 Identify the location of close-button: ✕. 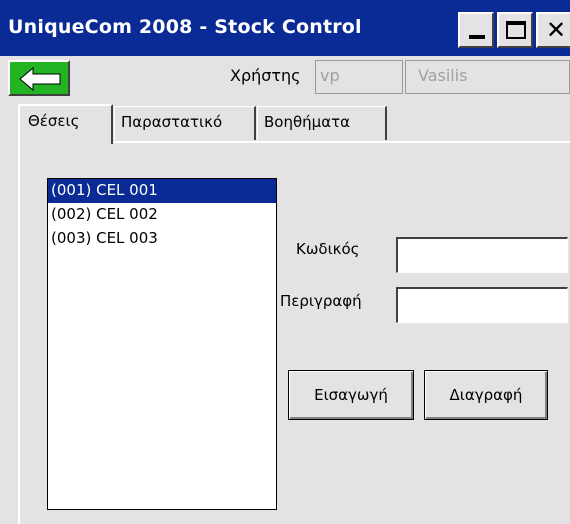
(553, 30).